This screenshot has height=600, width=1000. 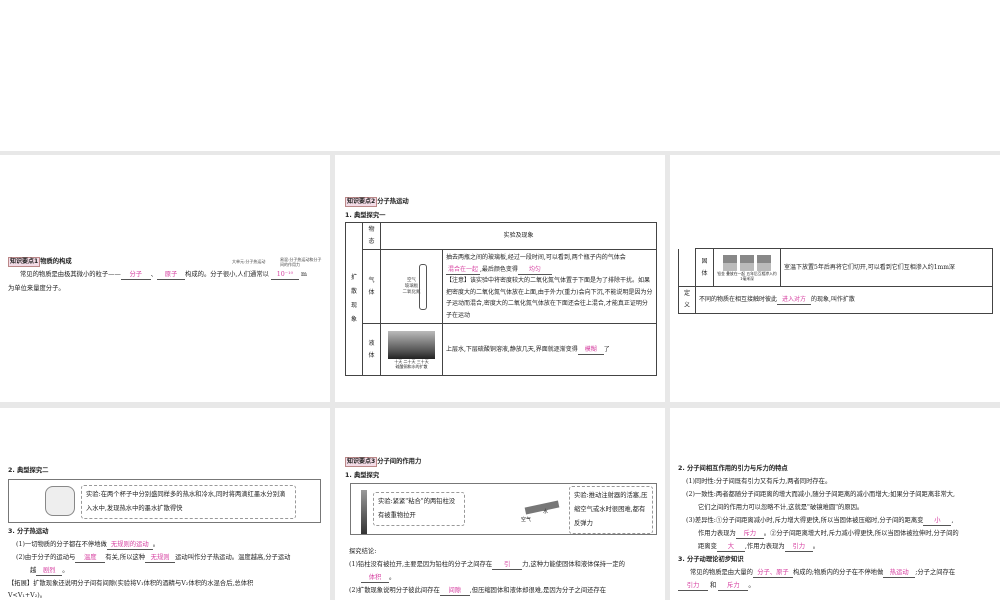 What do you see at coordinates (518, 236) in the screenshot?
I see `col-header-experiment: 实验及现象` at bounding box center [518, 236].